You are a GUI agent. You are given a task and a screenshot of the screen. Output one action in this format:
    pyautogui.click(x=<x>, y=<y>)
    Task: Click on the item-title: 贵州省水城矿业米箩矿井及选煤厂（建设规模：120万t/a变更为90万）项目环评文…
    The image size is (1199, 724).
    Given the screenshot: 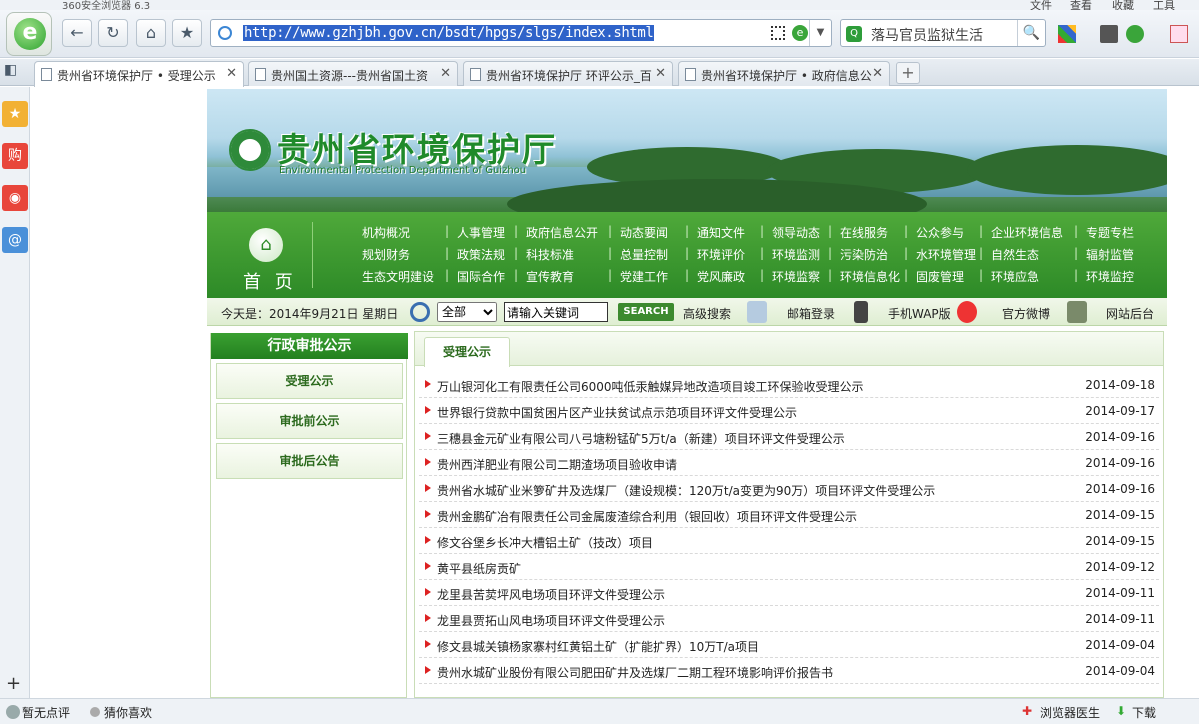 What is the action you would take?
    pyautogui.click(x=686, y=490)
    